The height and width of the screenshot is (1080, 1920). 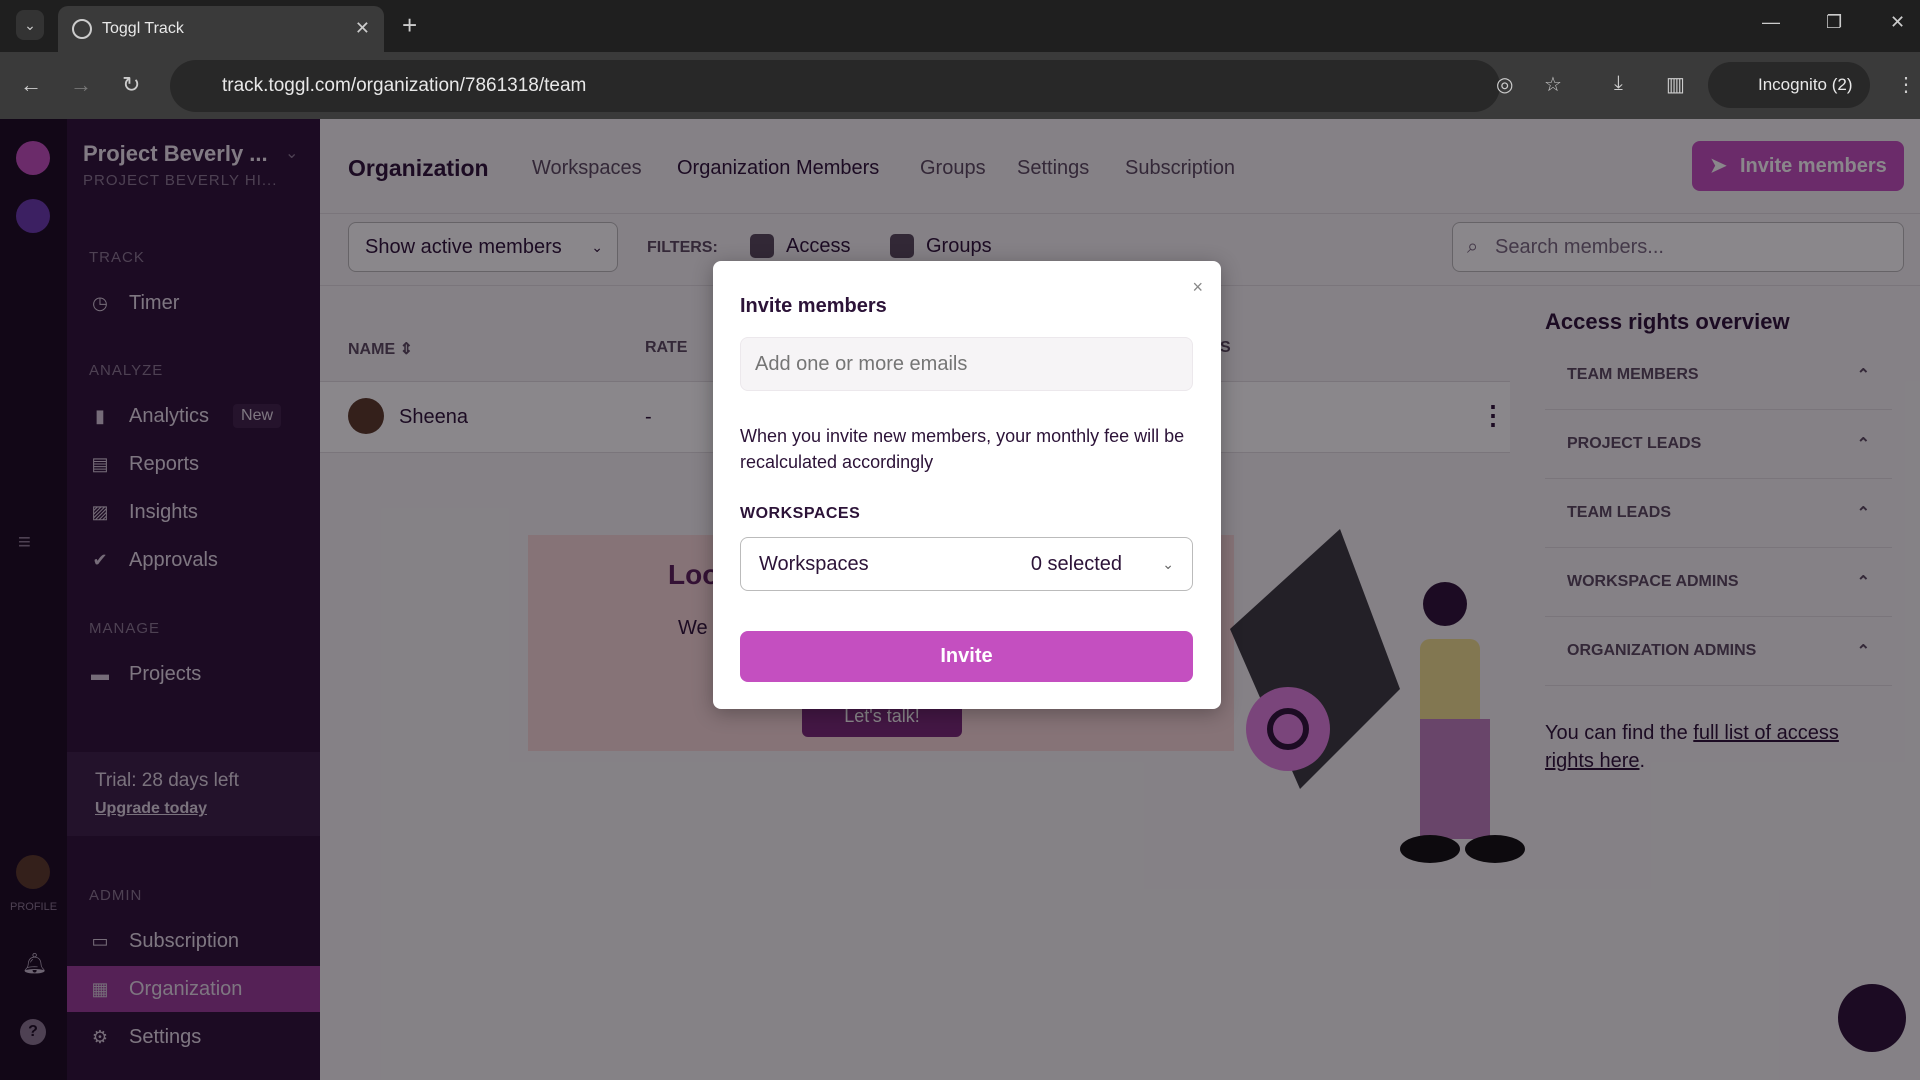 What do you see at coordinates (814, 564) in the screenshot?
I see `select-label: Workspaces` at bounding box center [814, 564].